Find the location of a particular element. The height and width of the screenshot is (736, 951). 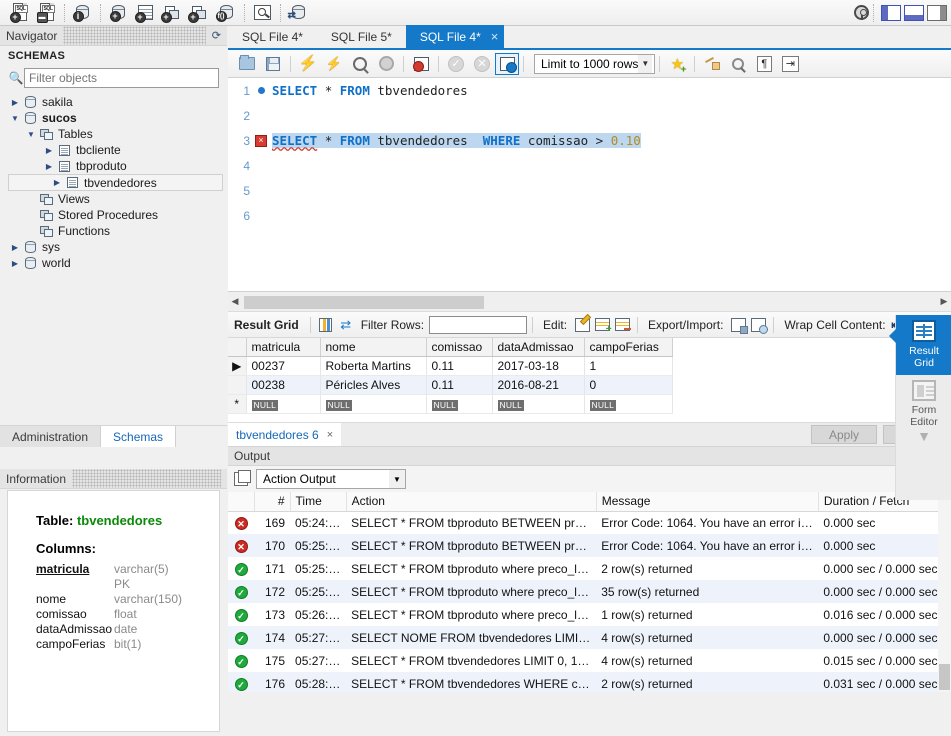

cell-matricula: 00237 is located at coordinates (283, 366).